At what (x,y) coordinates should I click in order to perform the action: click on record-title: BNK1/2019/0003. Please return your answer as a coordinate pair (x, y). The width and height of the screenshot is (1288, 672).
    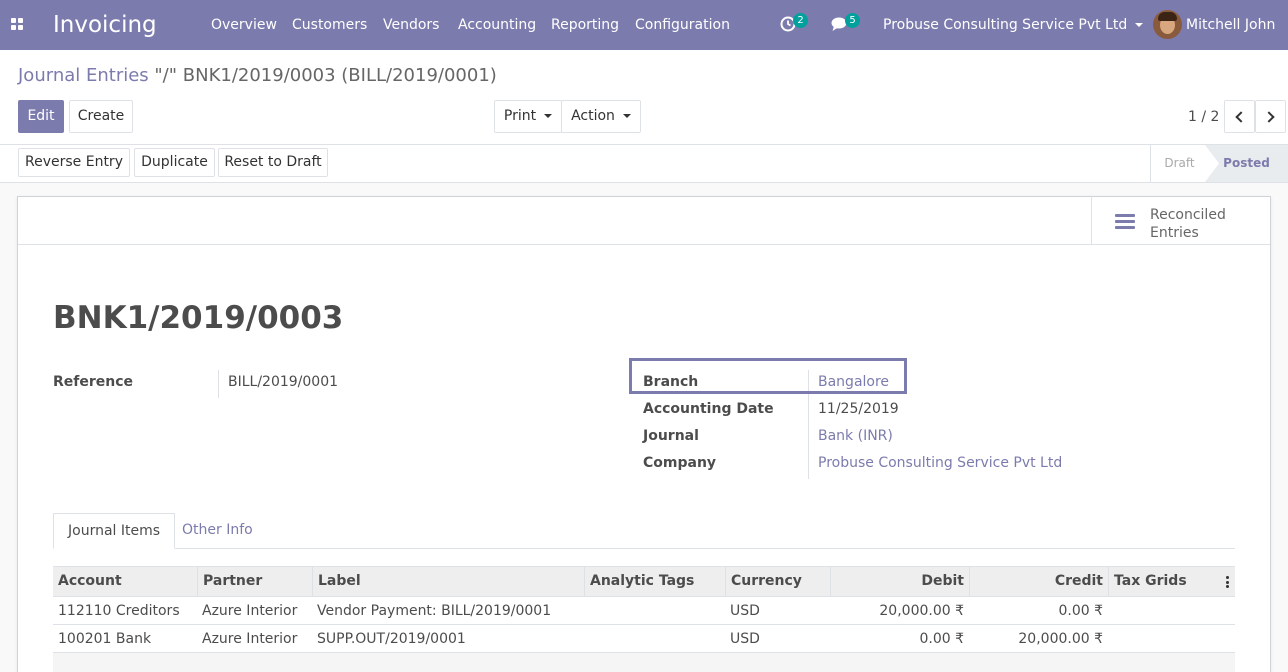
    Looking at the image, I should click on (198, 318).